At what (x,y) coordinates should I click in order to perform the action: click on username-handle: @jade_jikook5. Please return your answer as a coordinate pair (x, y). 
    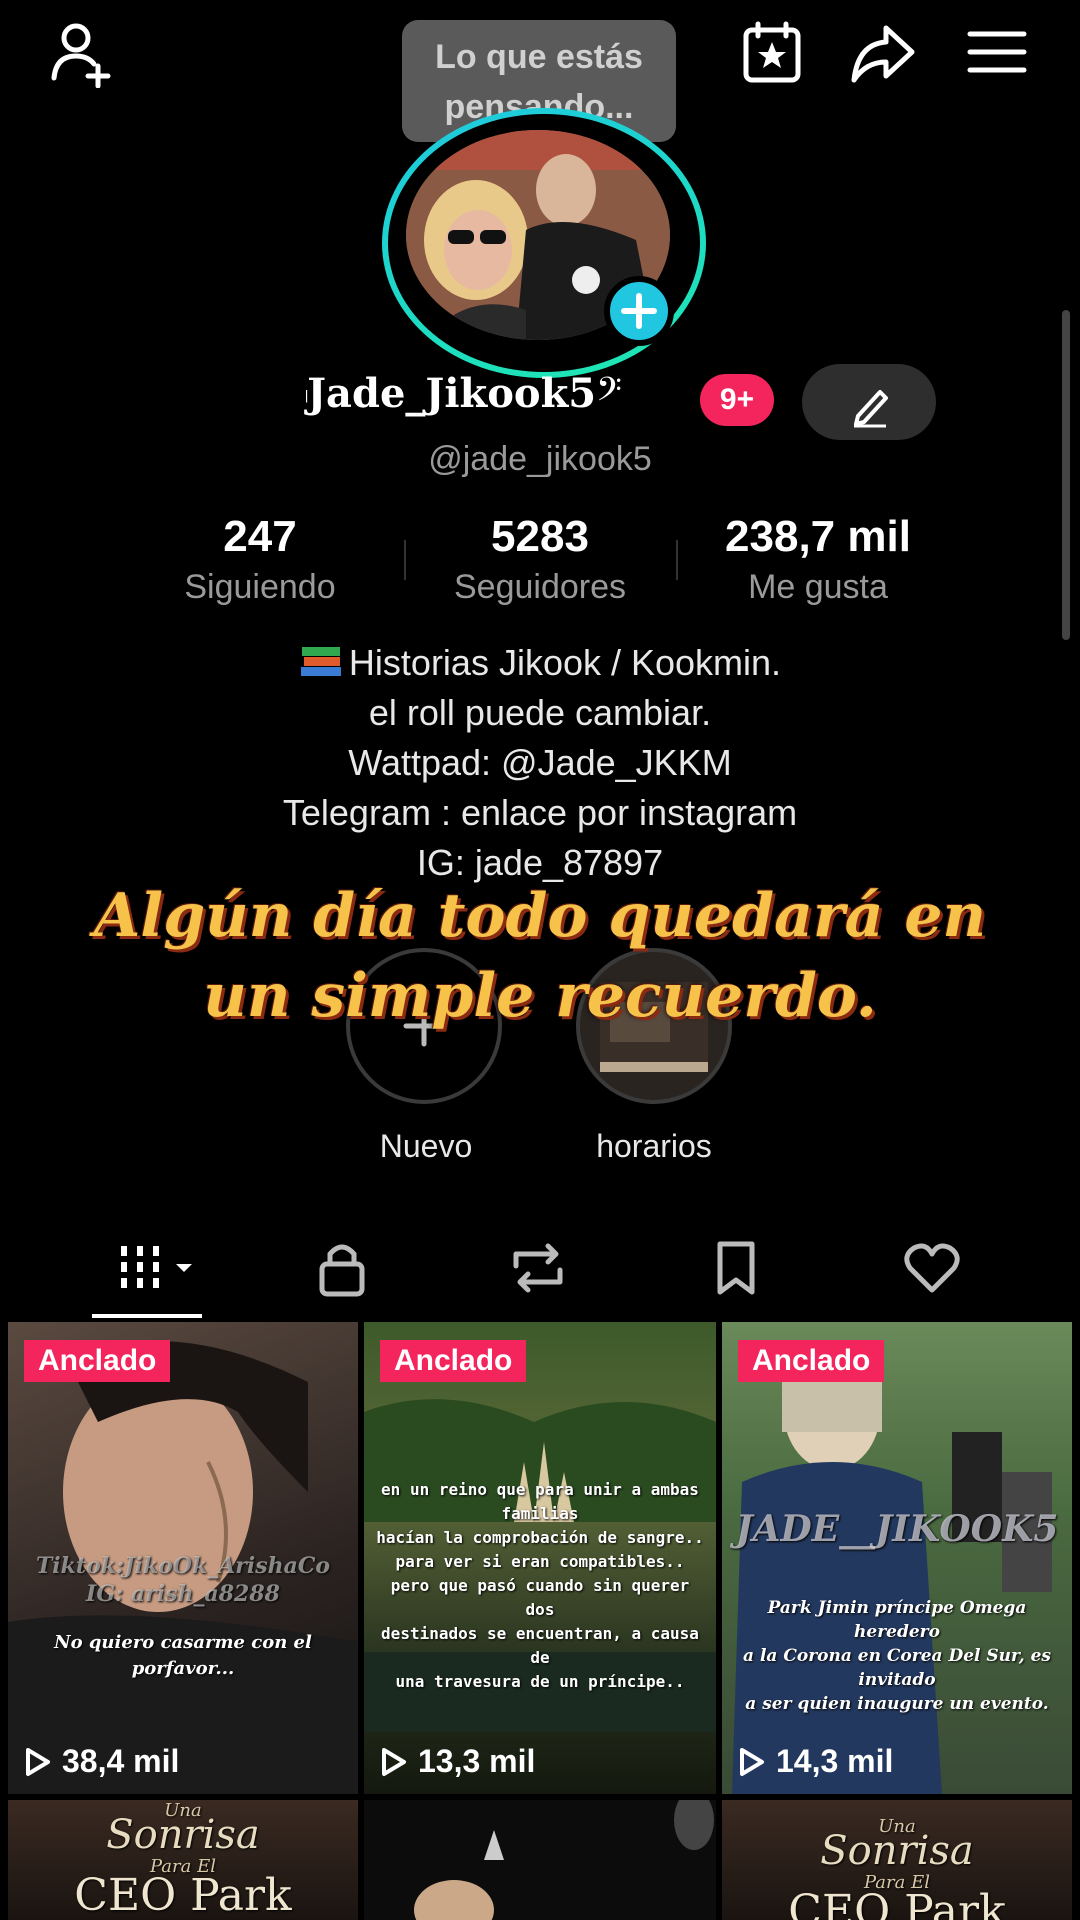
    Looking at the image, I should click on (540, 459).